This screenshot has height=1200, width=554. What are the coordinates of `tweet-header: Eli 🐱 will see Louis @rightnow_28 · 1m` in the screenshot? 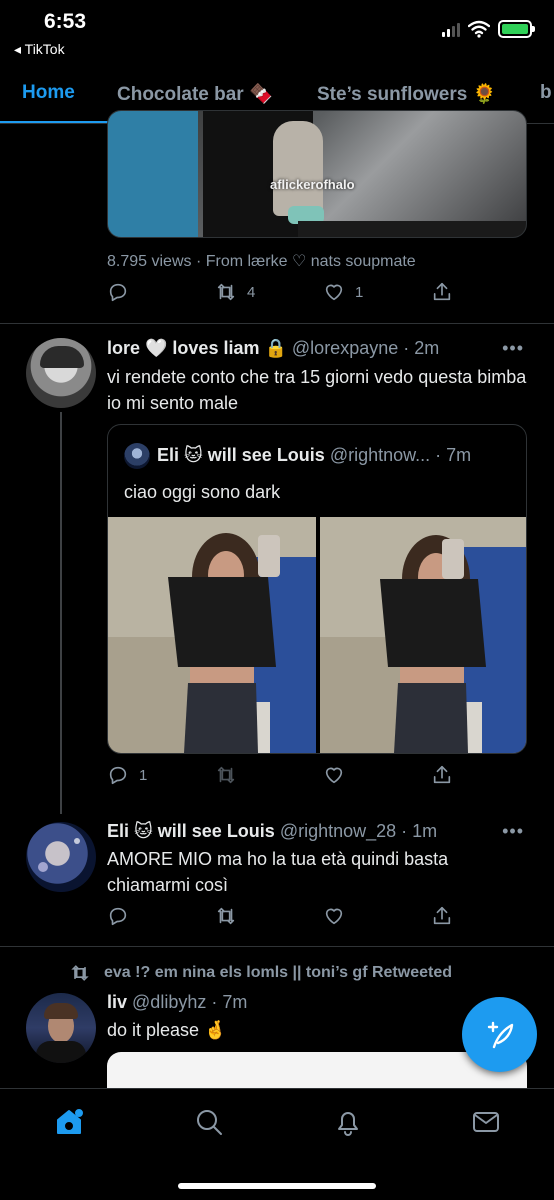 It's located at (272, 831).